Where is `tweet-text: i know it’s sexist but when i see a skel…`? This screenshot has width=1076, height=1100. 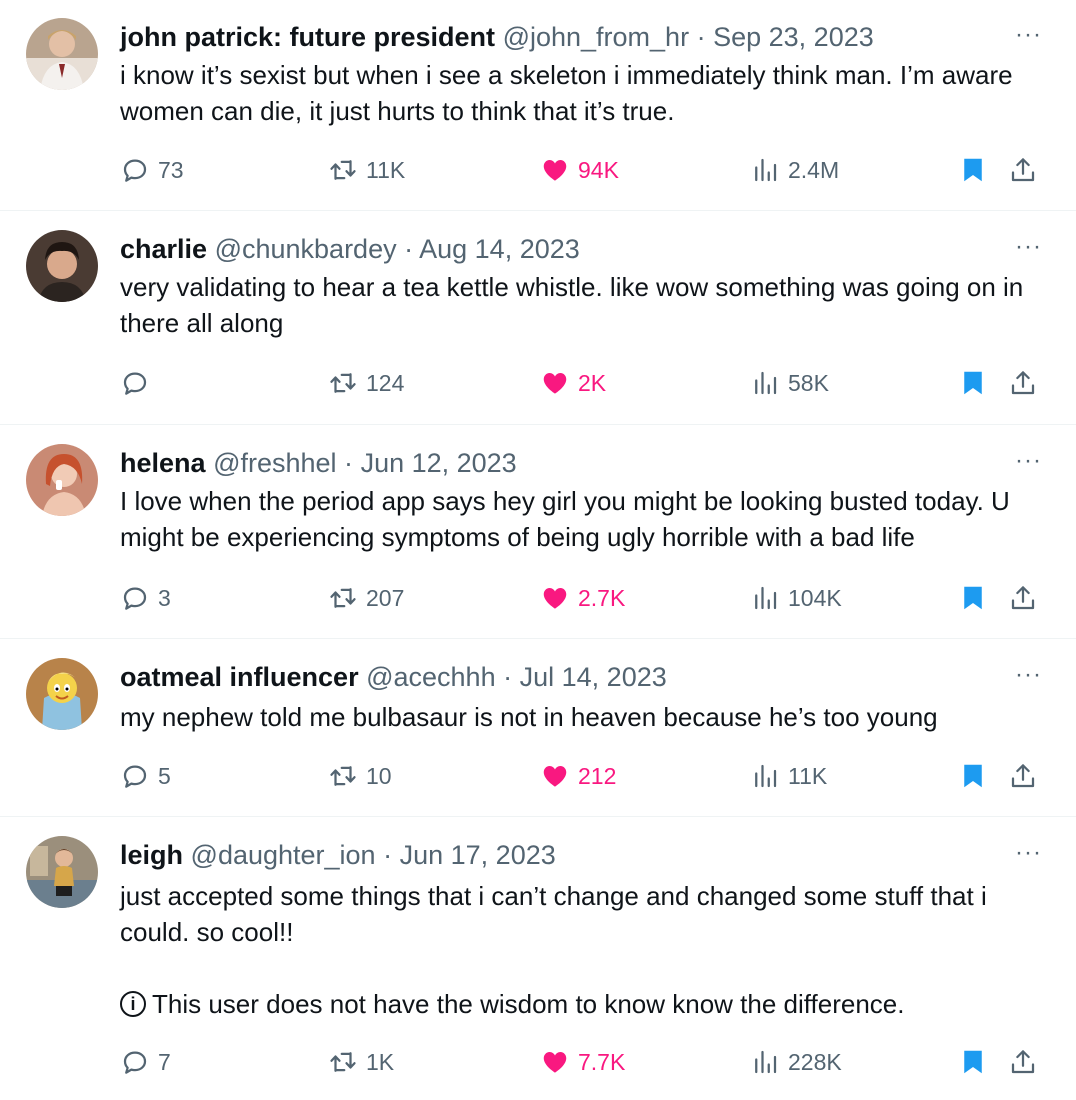 tweet-text: i know it’s sexist but when i see a skel… is located at coordinates (583, 93).